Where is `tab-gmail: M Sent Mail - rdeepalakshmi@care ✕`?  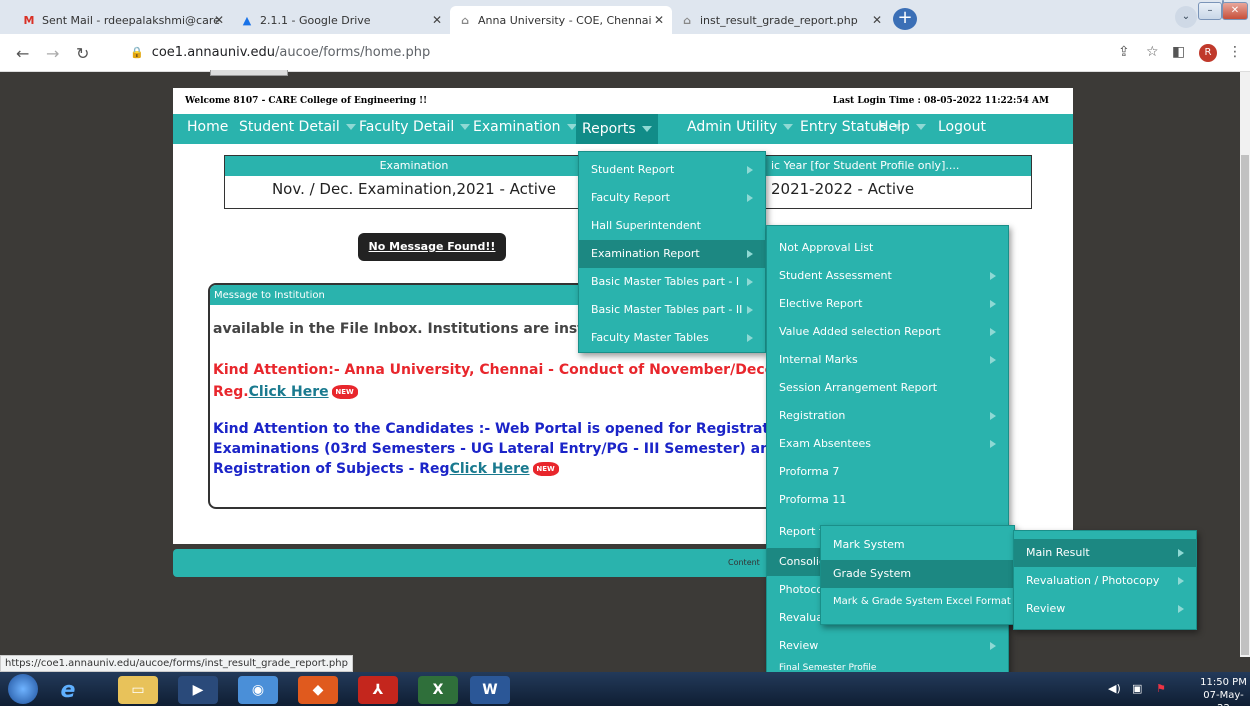 tab-gmail: M Sent Mail - rdeepalakshmi@care ✕ is located at coordinates (123, 20).